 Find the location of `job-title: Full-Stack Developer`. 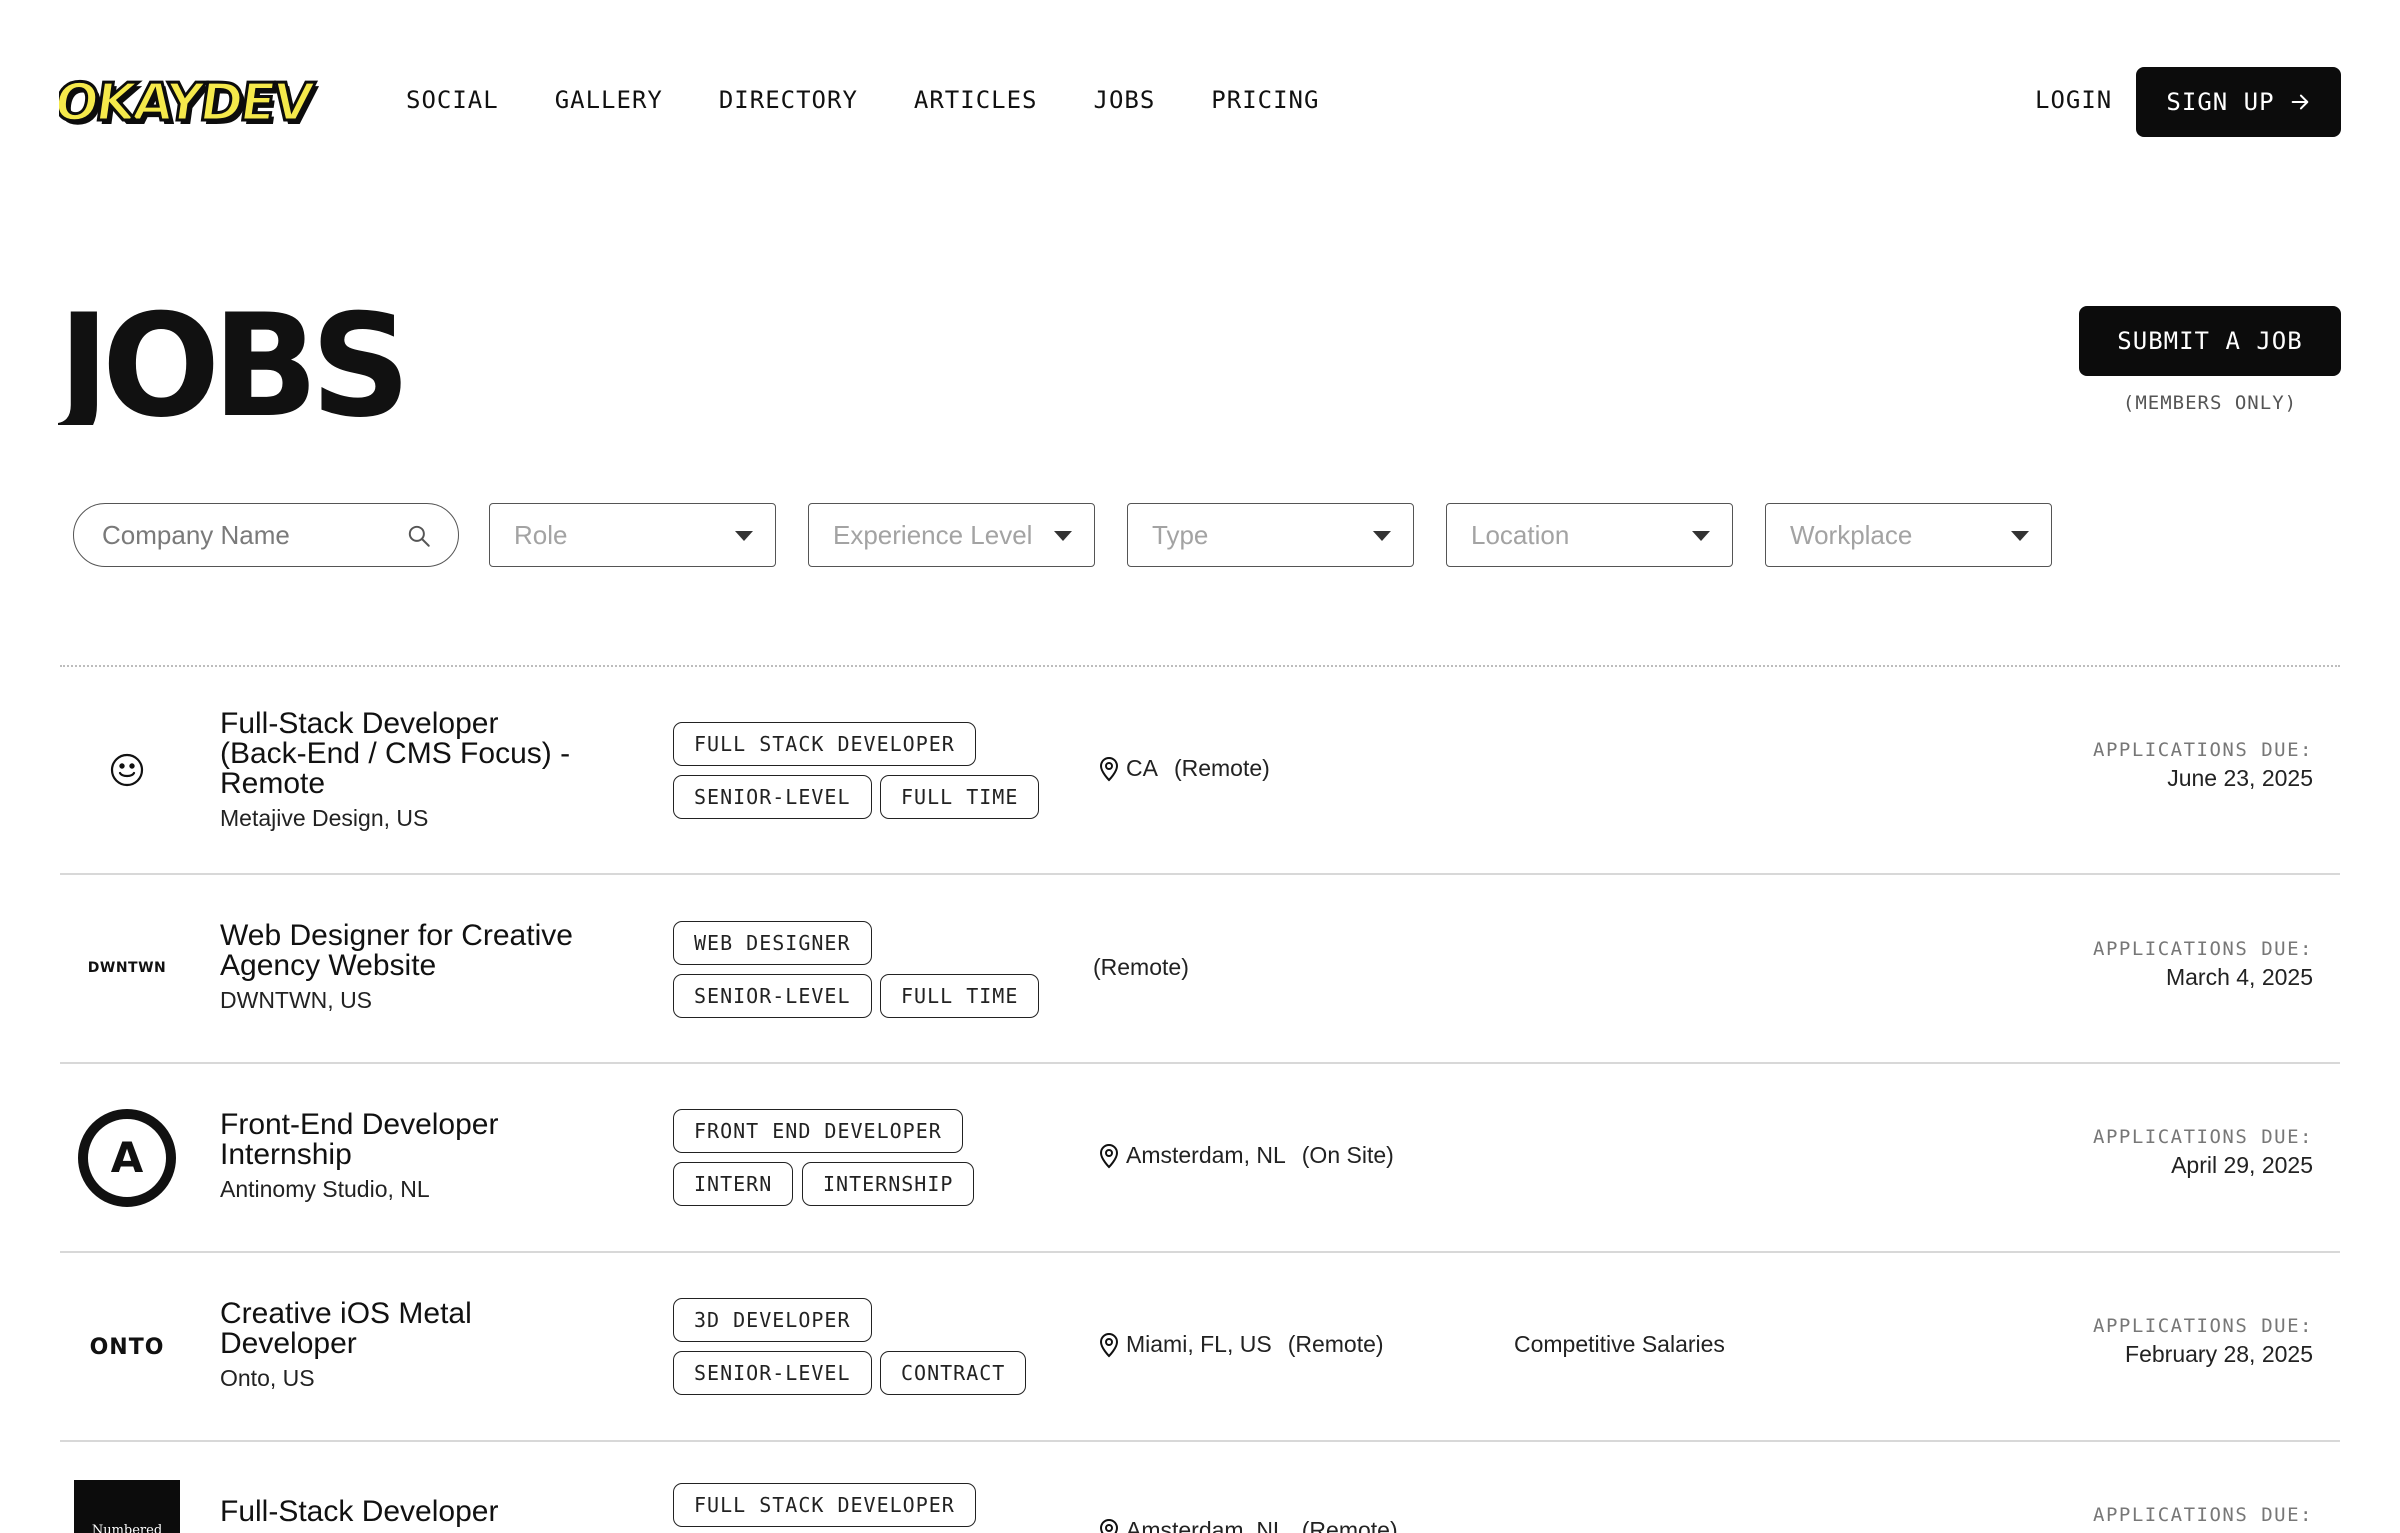

job-title: Full-Stack Developer is located at coordinates (430, 1512).